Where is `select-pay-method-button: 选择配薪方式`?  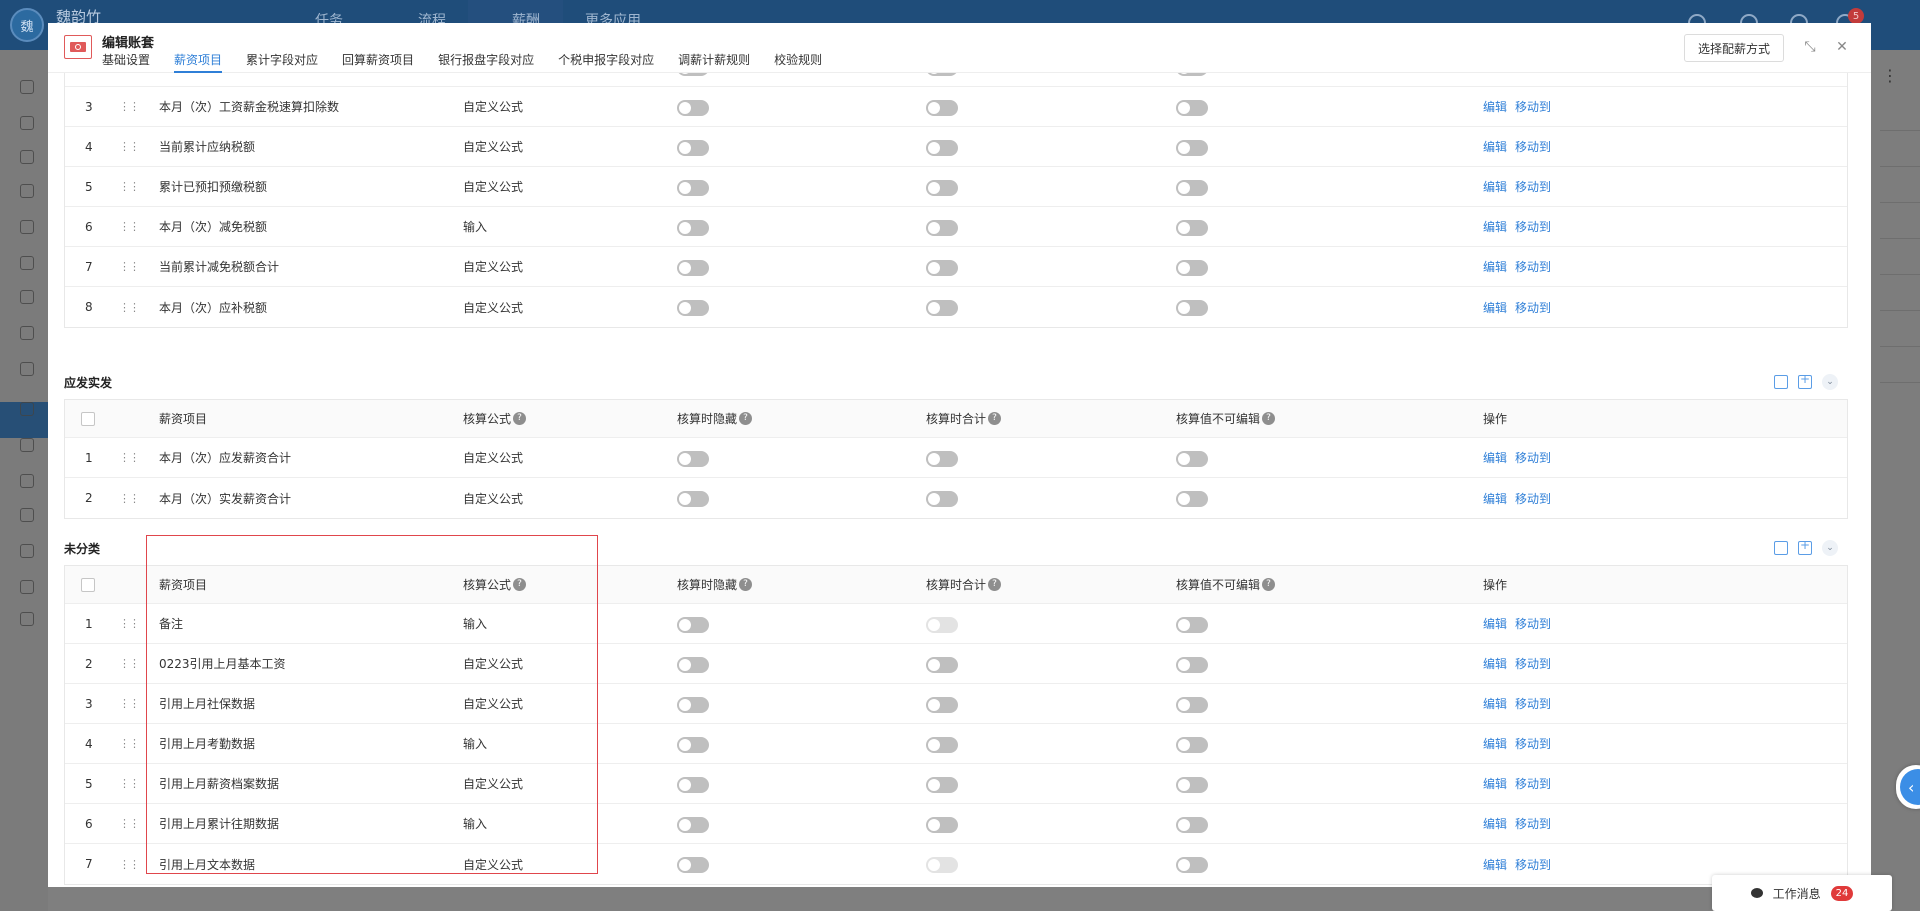
select-pay-method-button: 选择配薪方式 is located at coordinates (1734, 48).